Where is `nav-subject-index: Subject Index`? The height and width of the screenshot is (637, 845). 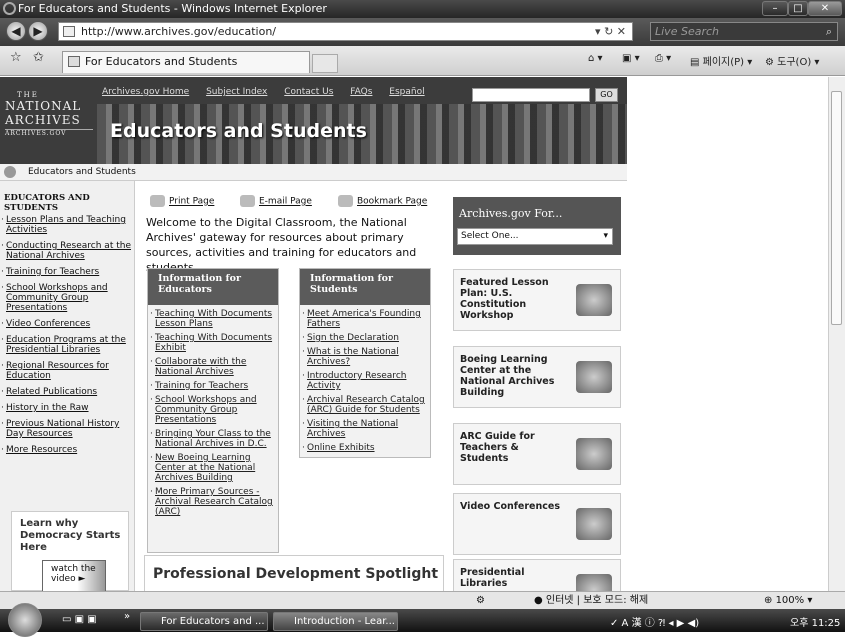 nav-subject-index: Subject Index is located at coordinates (236, 92).